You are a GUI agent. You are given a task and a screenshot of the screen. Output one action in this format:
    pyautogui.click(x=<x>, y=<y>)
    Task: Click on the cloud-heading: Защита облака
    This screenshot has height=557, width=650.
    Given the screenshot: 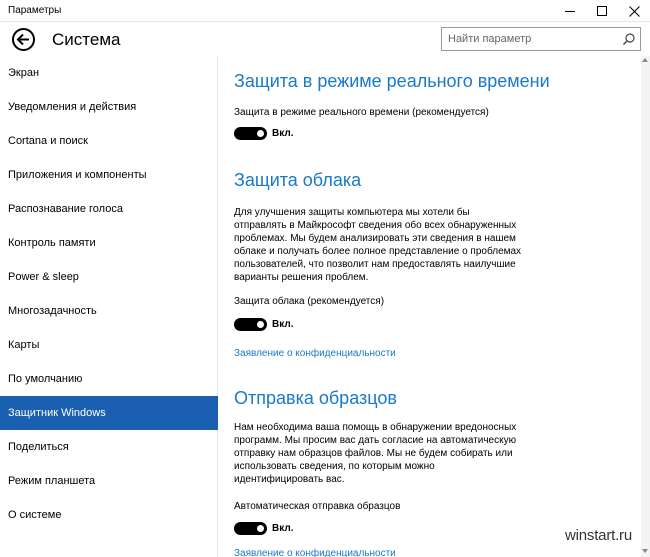 What is the action you would take?
    pyautogui.click(x=298, y=180)
    